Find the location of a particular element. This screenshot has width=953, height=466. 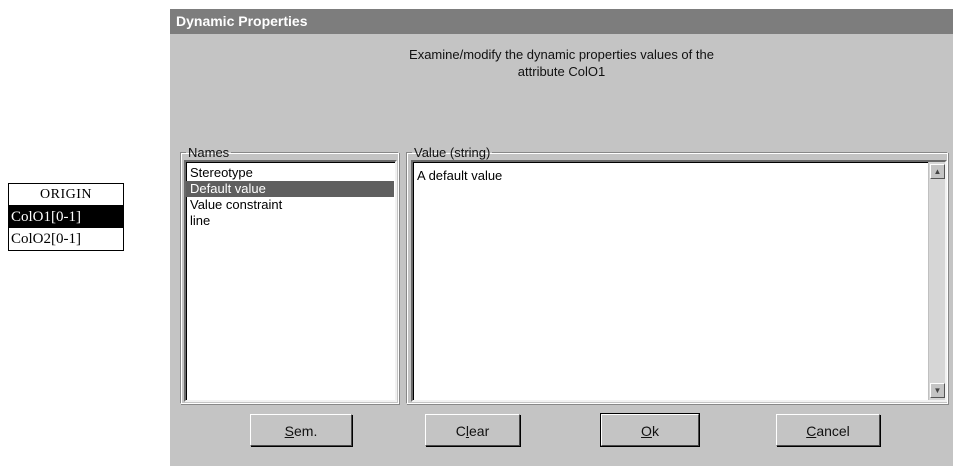

sem-accel: S is located at coordinates (289, 431).